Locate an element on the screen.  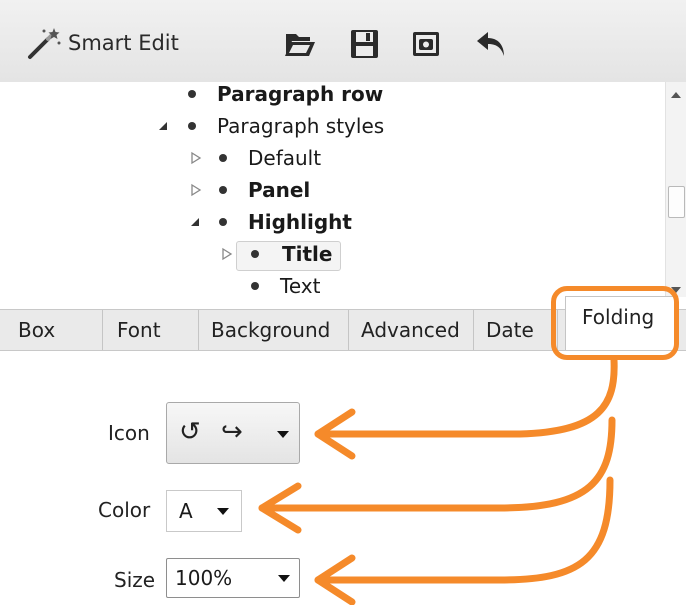
size-dropdown: 100% is located at coordinates (233, 578).